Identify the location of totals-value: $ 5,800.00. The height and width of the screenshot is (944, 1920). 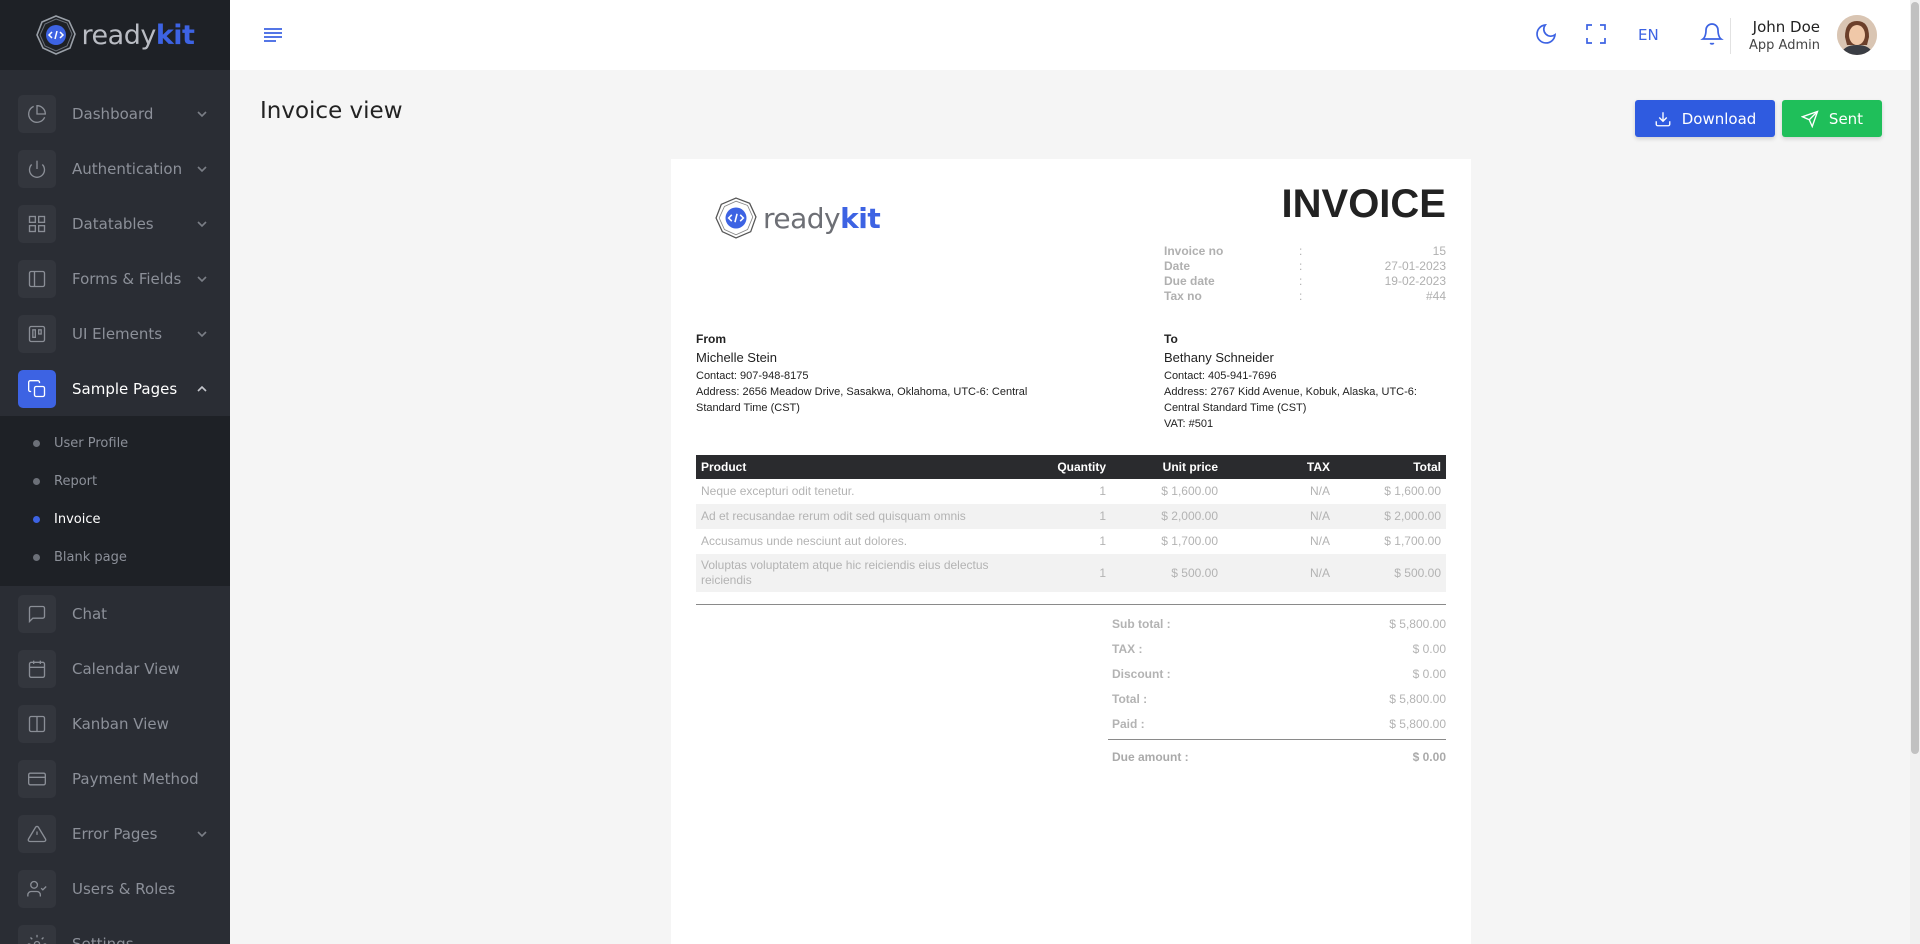
(1417, 623).